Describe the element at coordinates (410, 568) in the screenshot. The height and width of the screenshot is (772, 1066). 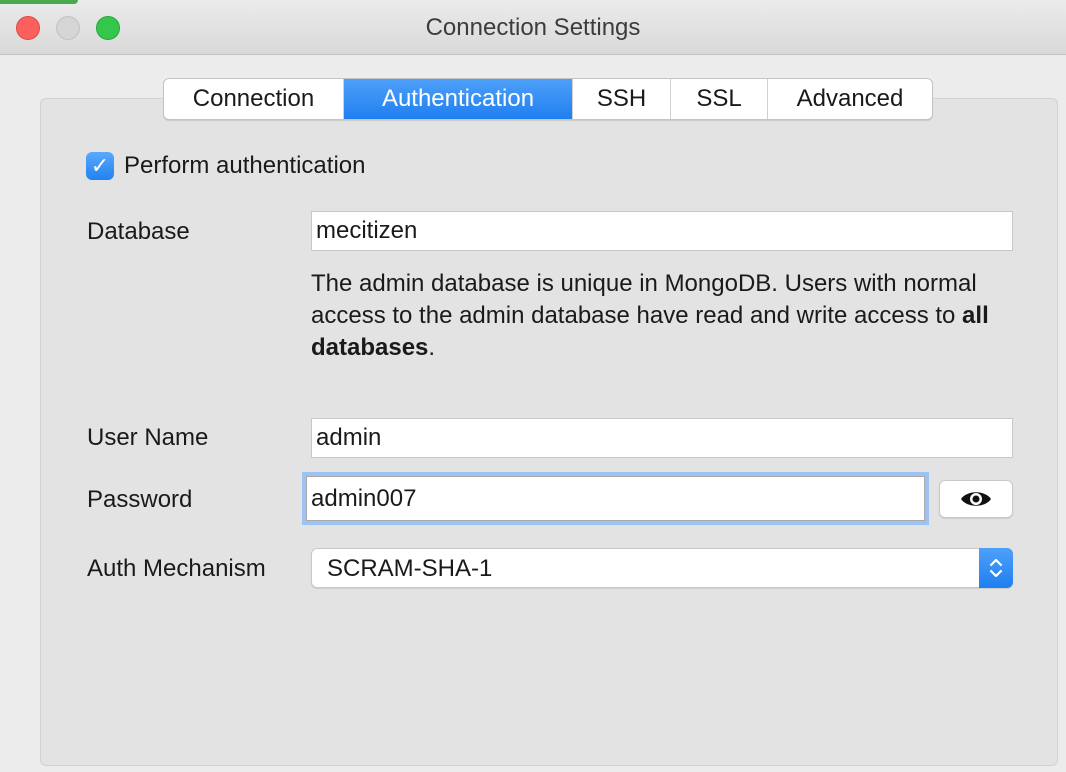
I see `auth-mechanism-value: SCRAM-SHA-1` at that location.